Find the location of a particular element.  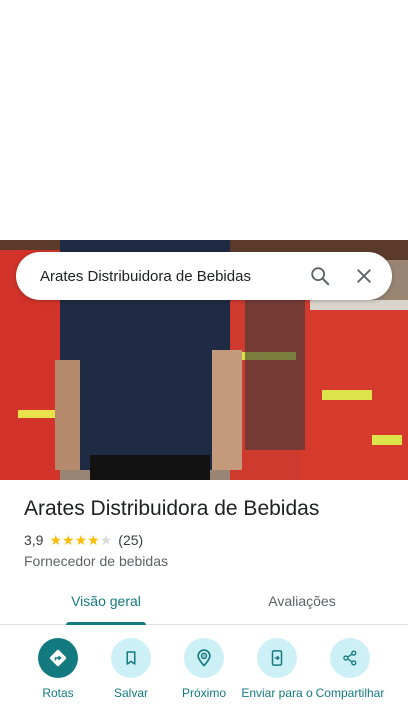

save-label: Salvar is located at coordinates (130, 693).